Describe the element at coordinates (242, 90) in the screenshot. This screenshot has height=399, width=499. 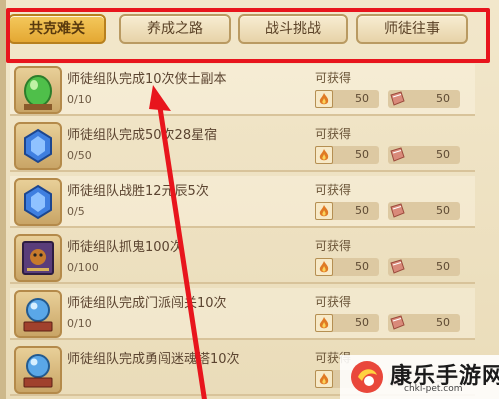
I see `list-item: 师徒组队完成10次侠士副本 0/10 可获得 50 50` at that location.